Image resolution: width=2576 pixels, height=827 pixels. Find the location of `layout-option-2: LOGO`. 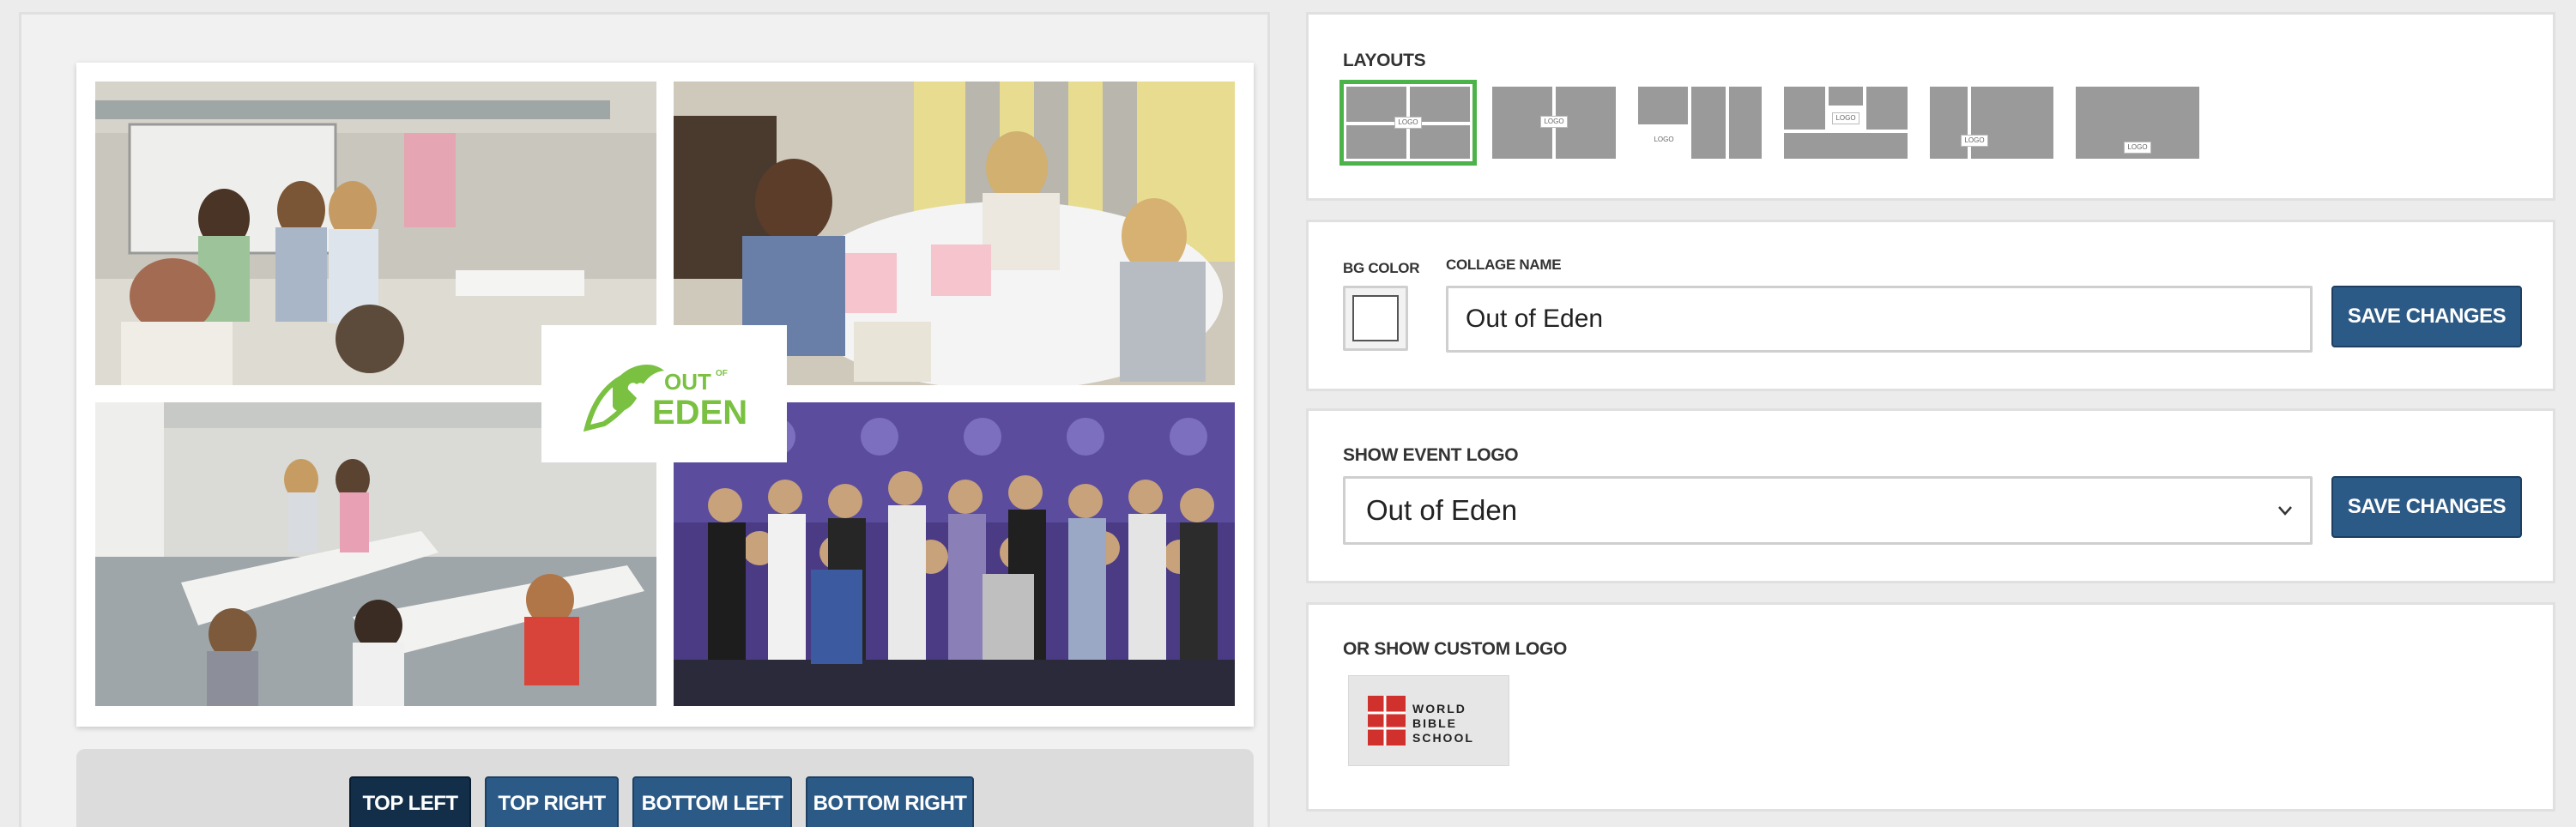

layout-option-2: LOGO is located at coordinates (1554, 123).